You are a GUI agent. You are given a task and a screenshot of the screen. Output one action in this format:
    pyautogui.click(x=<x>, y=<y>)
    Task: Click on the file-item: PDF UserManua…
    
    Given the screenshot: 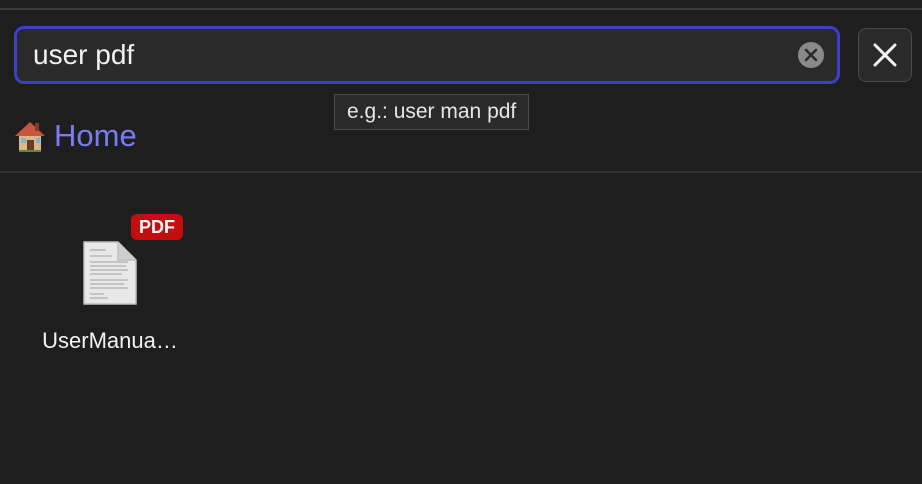 What is the action you would take?
    pyautogui.click(x=110, y=286)
    